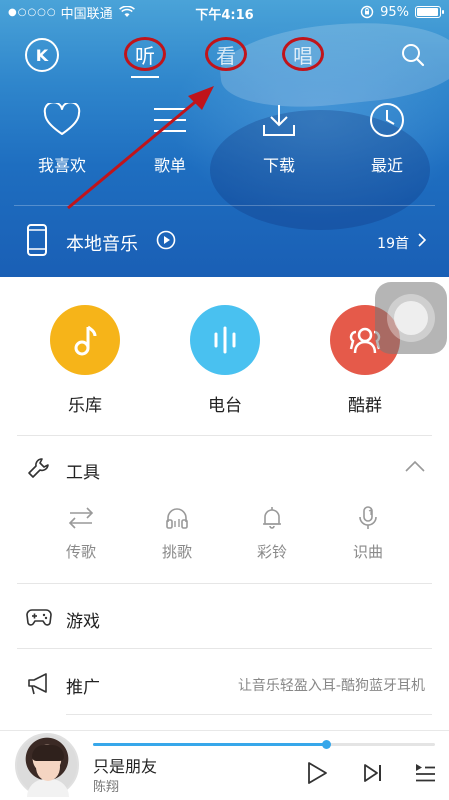 The height and width of the screenshot is (800, 449). What do you see at coordinates (62, 138) in the screenshot?
I see `quick-favorites: 我喜欢` at bounding box center [62, 138].